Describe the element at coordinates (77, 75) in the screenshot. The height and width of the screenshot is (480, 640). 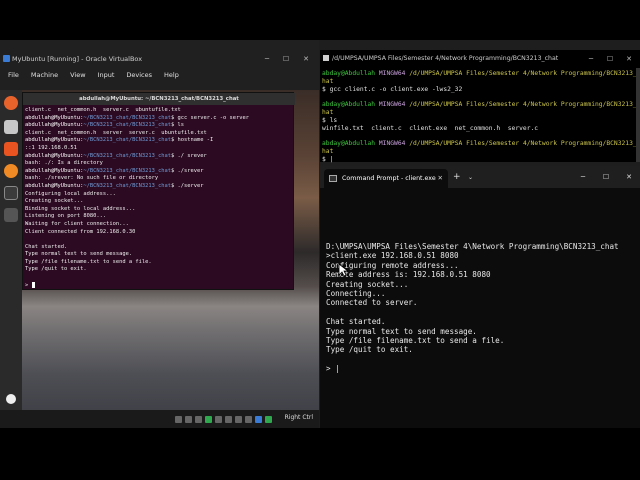
I see `menu-view: View` at that location.